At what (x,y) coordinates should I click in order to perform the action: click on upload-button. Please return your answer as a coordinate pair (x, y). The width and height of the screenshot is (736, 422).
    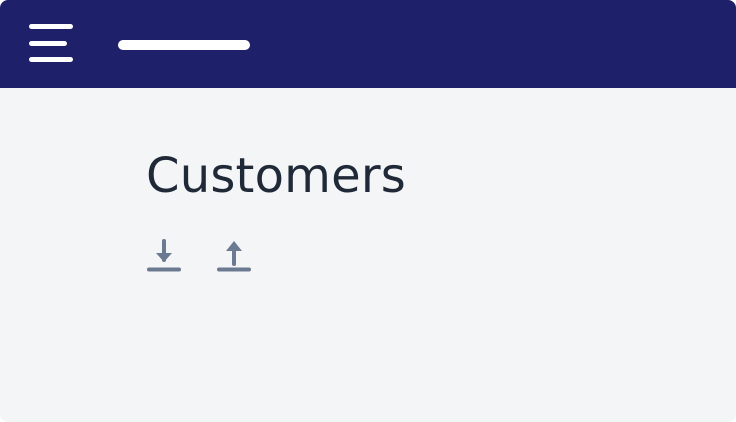
    Looking at the image, I should click on (234, 257).